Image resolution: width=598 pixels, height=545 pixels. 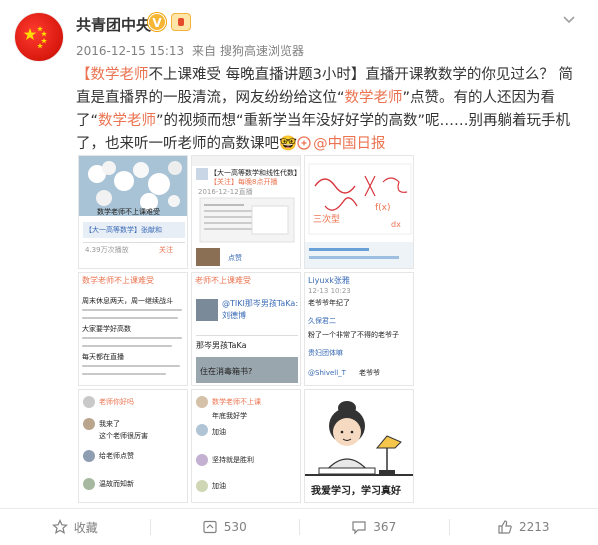 I want to click on topic-hashtag: 【数学老师, so click(x=112, y=75).